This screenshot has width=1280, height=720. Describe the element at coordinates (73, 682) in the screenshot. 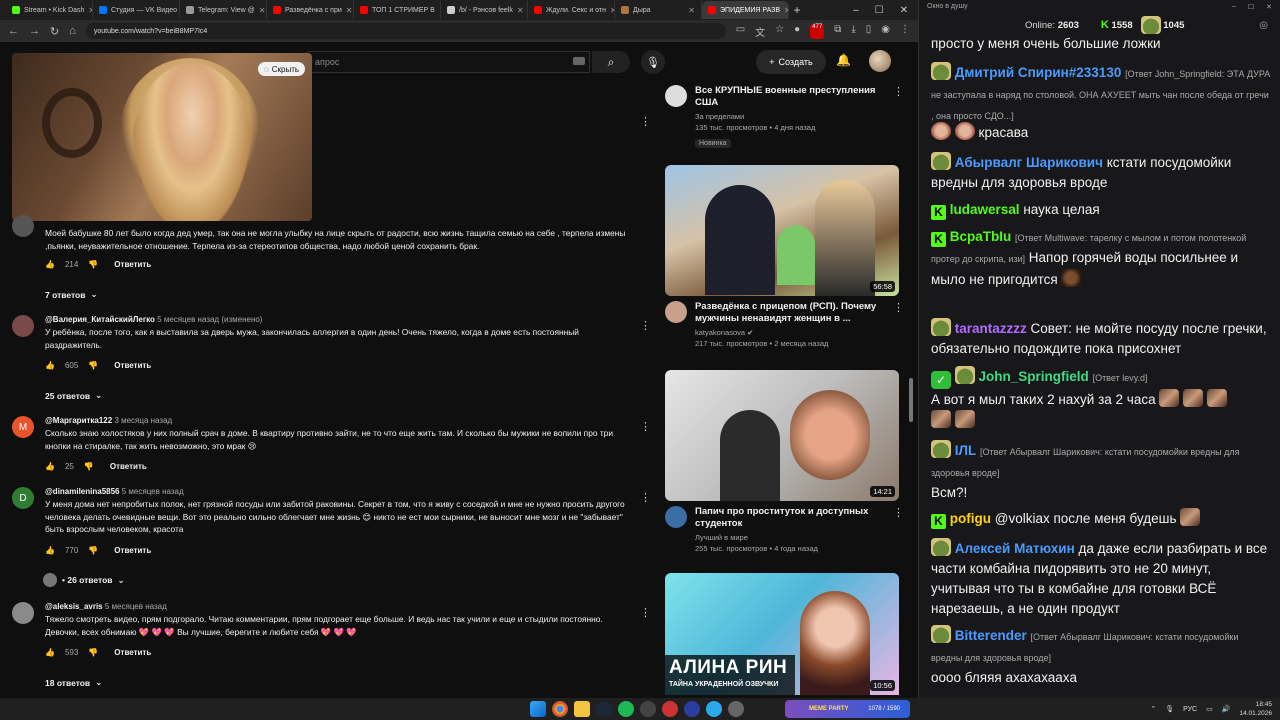

I see `replies-toggle: 18 ответов ⌄` at that location.